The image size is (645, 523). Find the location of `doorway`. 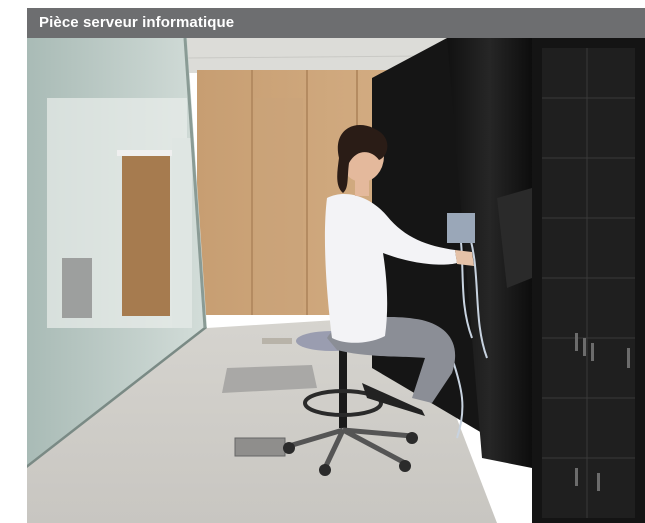

doorway is located at coordinates (146, 236).